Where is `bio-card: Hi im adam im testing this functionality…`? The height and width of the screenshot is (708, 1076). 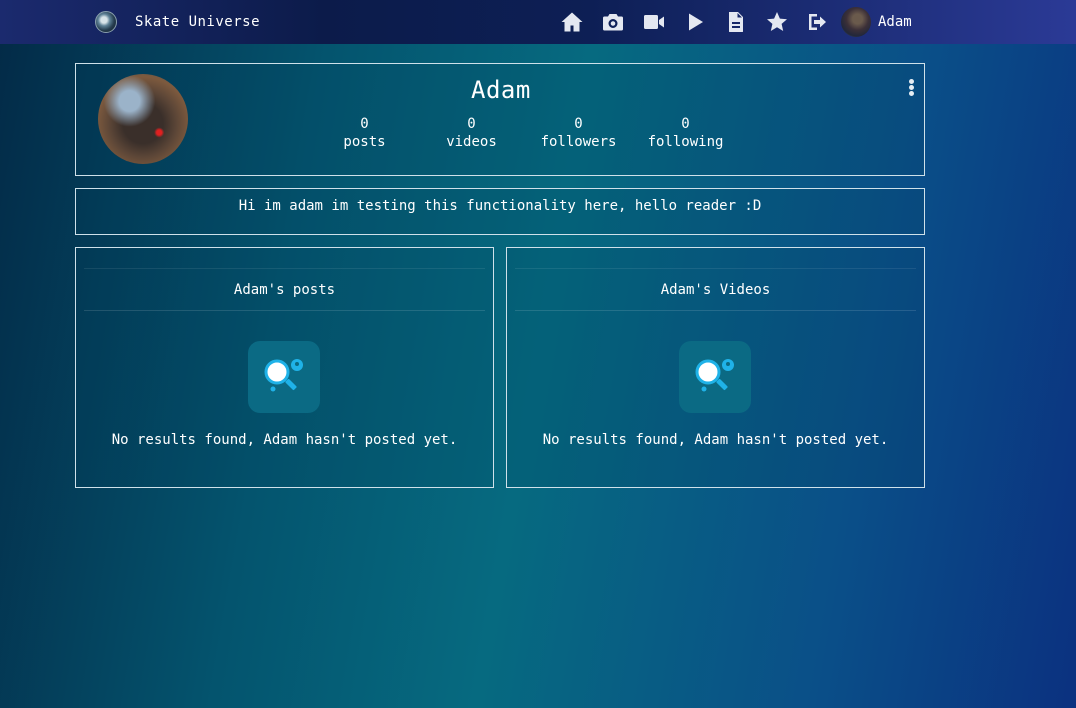
bio-card: Hi im adam im testing this functionality… is located at coordinates (500, 211).